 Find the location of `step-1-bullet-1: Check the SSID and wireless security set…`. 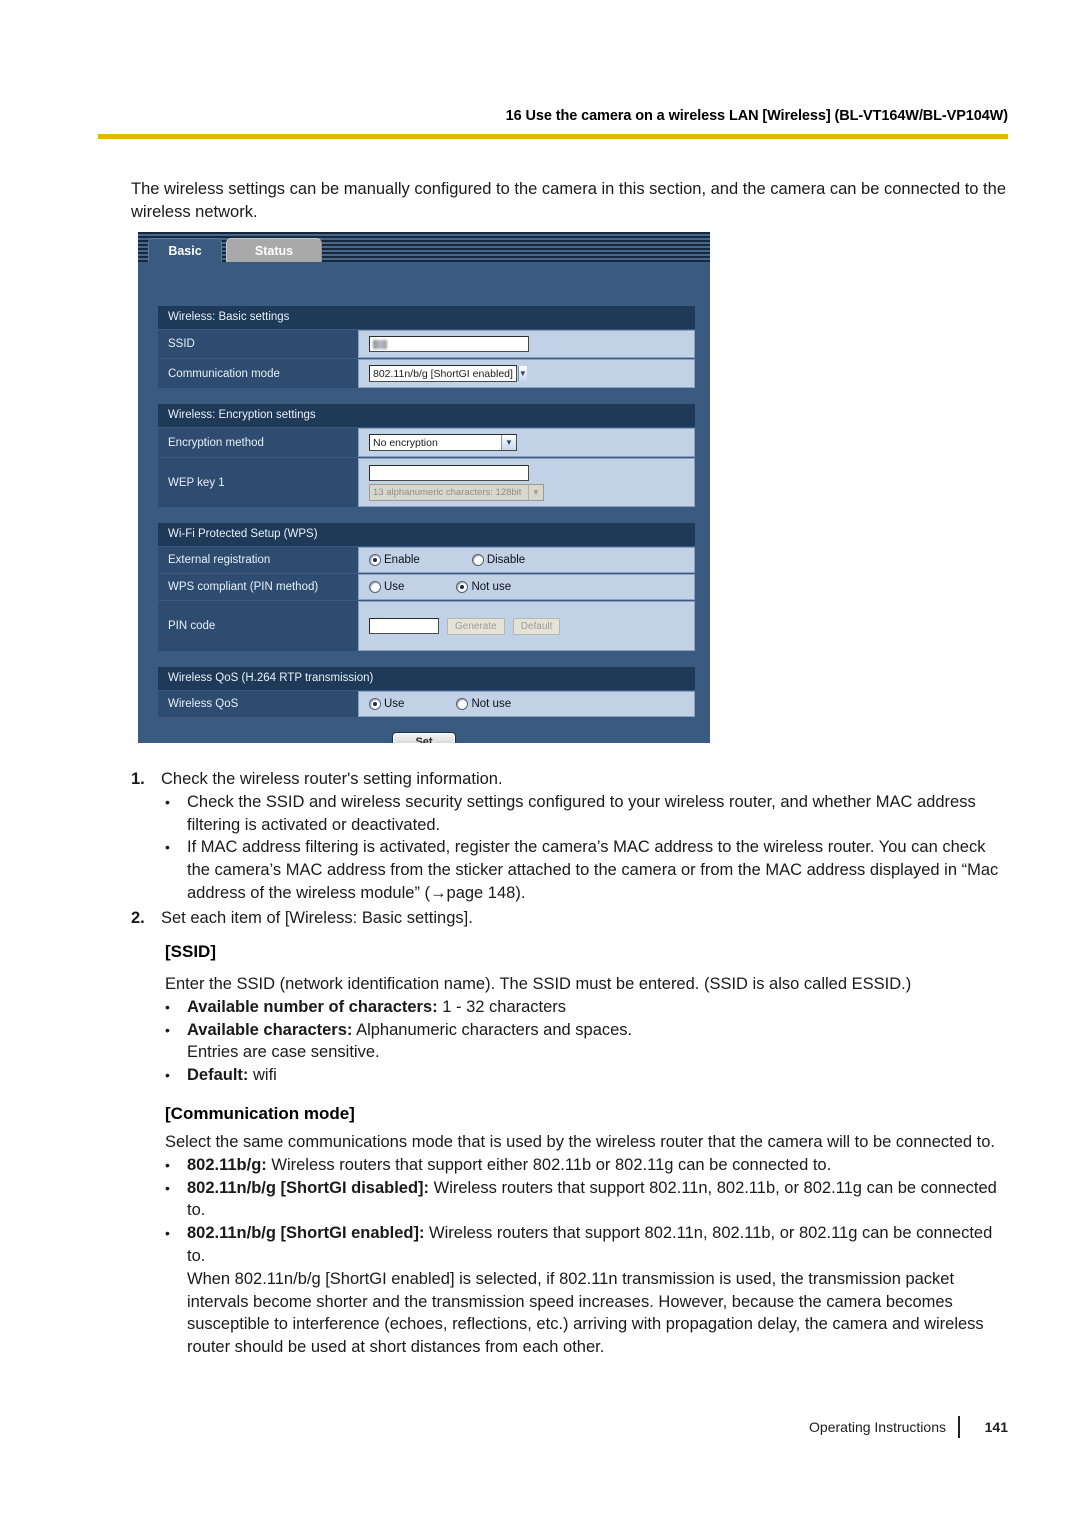

step-1-bullet-1: Check the SSID and wireless security set… is located at coordinates (581, 813).